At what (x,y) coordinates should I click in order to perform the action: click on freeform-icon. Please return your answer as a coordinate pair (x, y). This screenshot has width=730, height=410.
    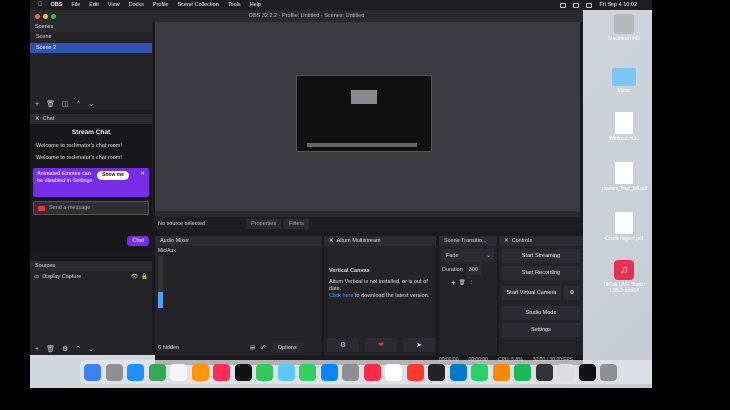
    Looking at the image, I should click on (200, 372).